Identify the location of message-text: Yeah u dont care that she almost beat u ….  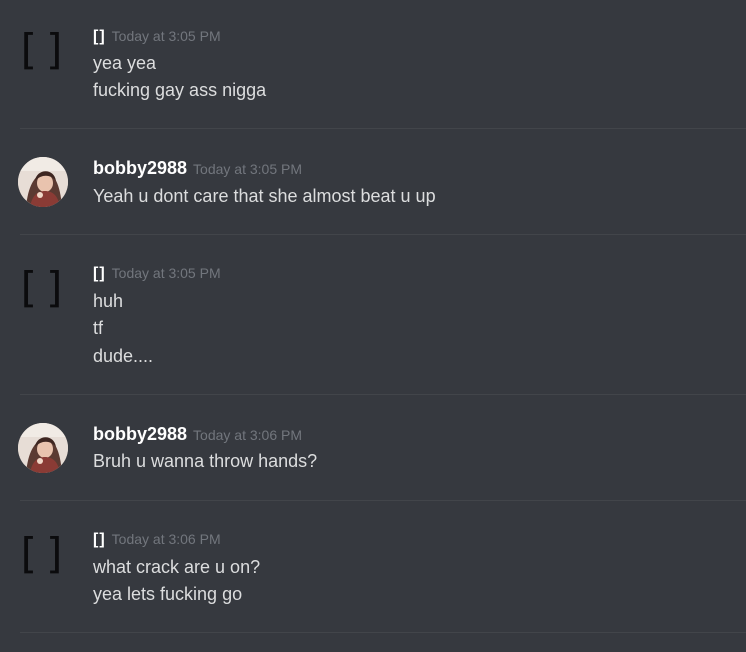
(264, 196).